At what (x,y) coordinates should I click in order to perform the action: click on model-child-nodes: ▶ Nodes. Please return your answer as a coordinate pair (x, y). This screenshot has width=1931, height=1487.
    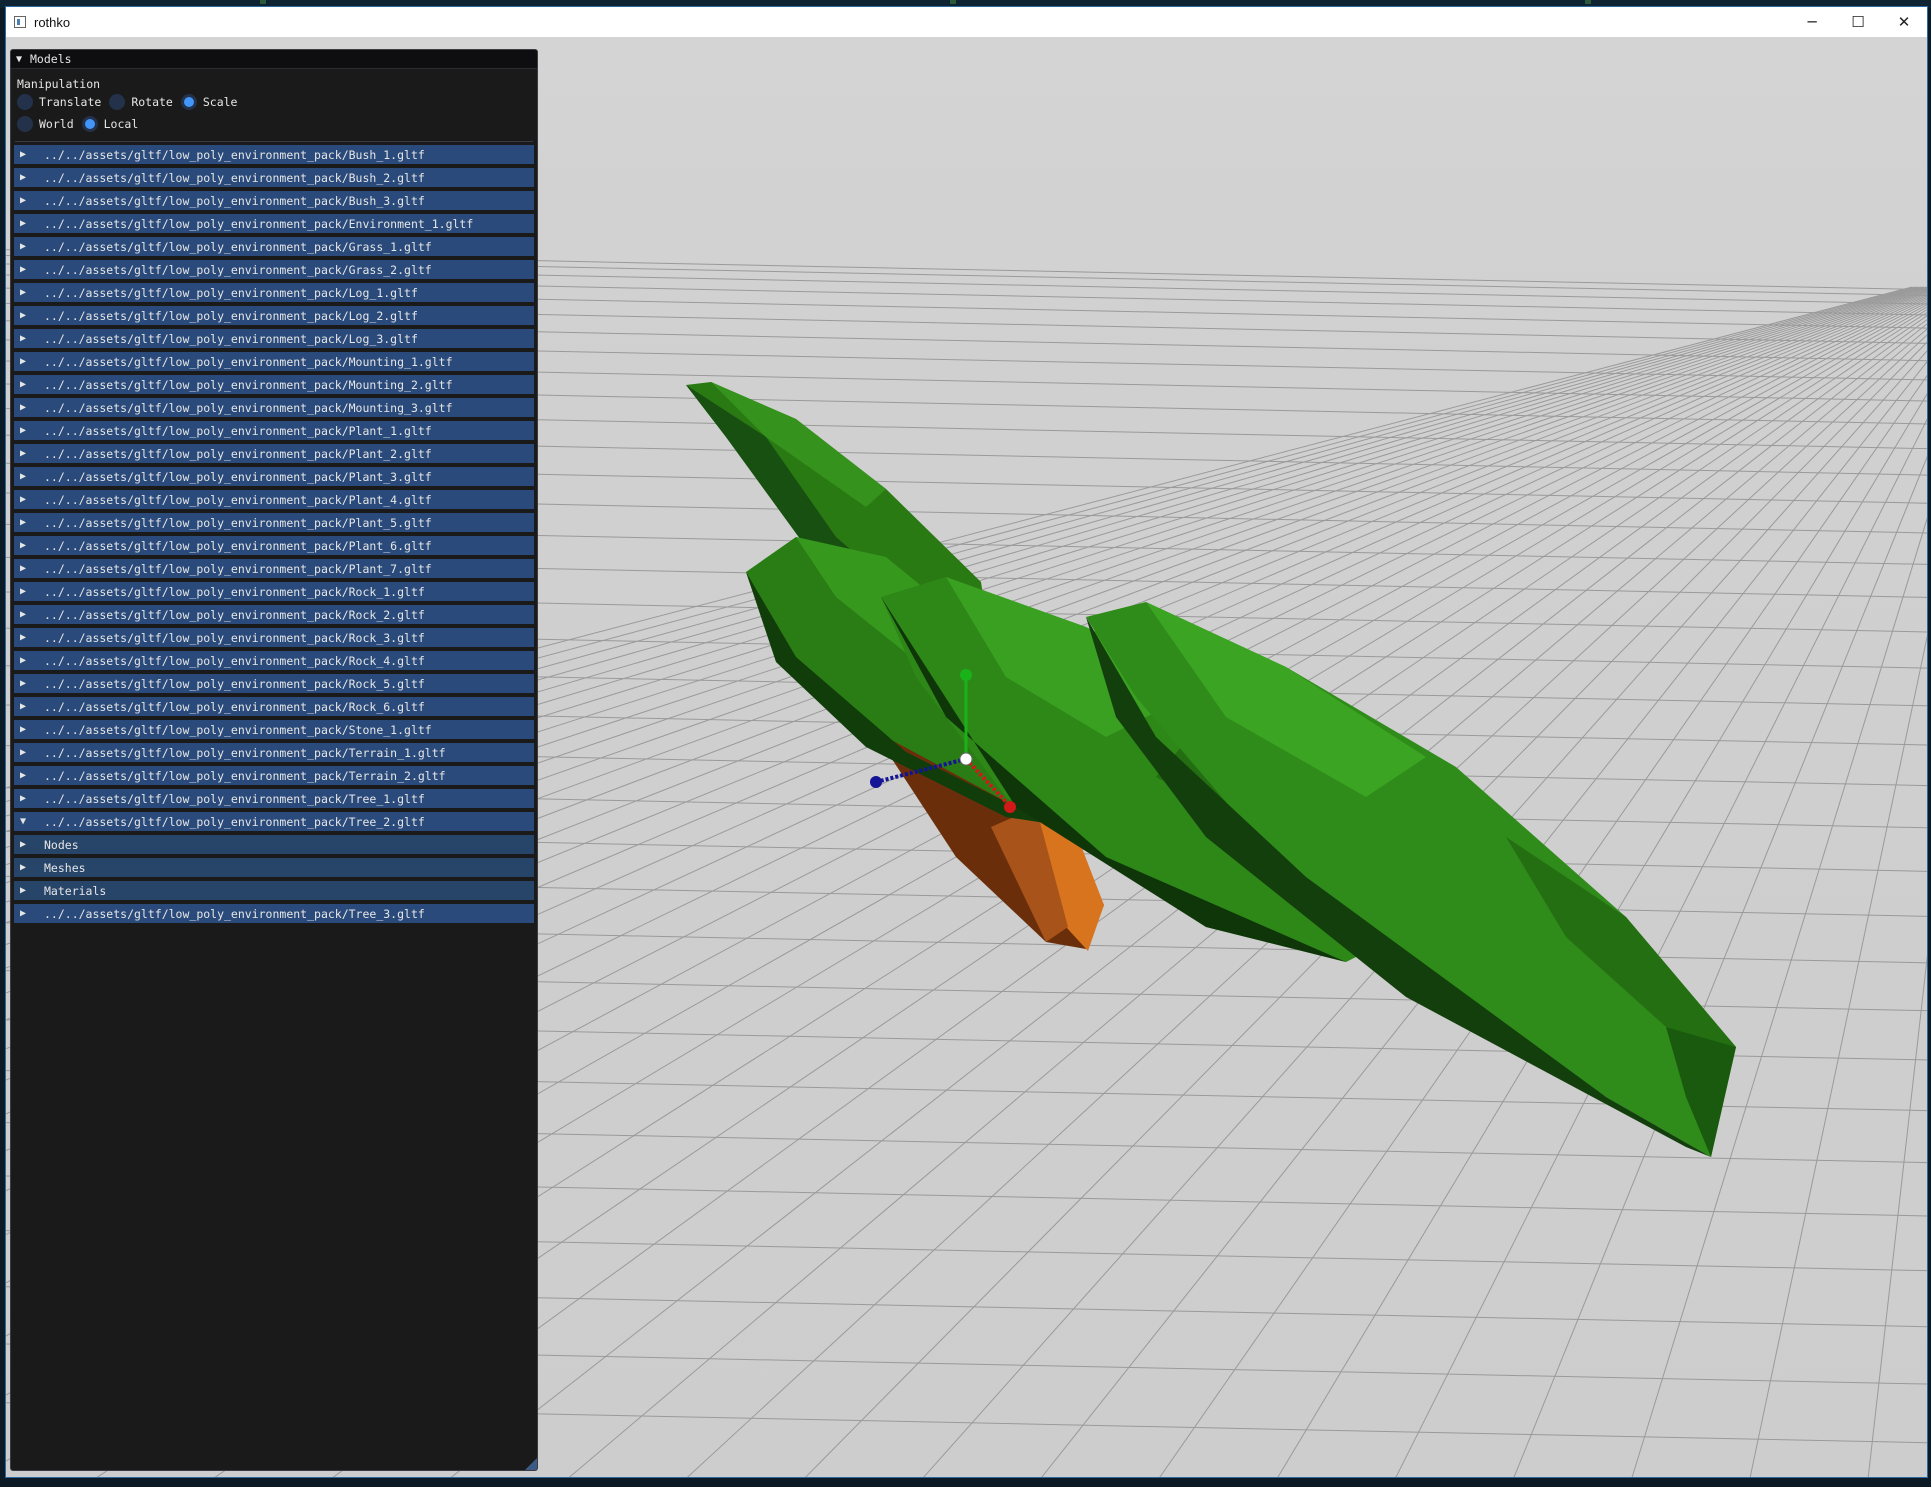
    Looking at the image, I should click on (274, 844).